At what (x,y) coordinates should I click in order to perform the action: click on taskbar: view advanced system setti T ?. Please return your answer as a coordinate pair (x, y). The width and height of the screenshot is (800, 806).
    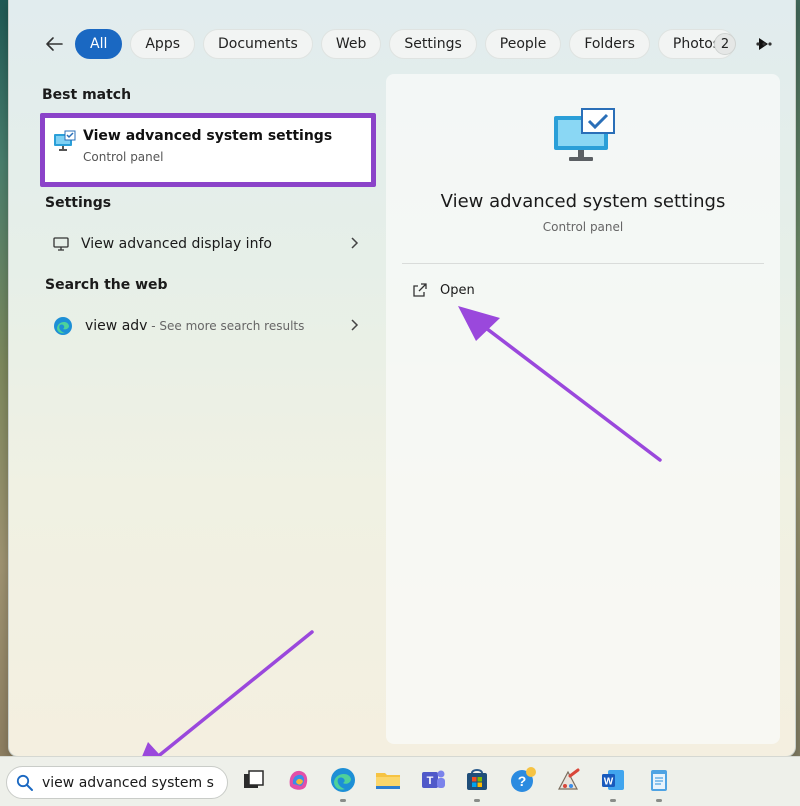
    Looking at the image, I should click on (400, 781).